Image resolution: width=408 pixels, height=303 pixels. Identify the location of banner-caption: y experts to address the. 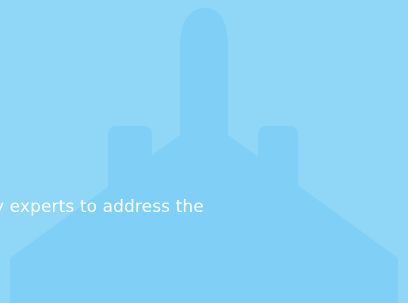
(102, 207).